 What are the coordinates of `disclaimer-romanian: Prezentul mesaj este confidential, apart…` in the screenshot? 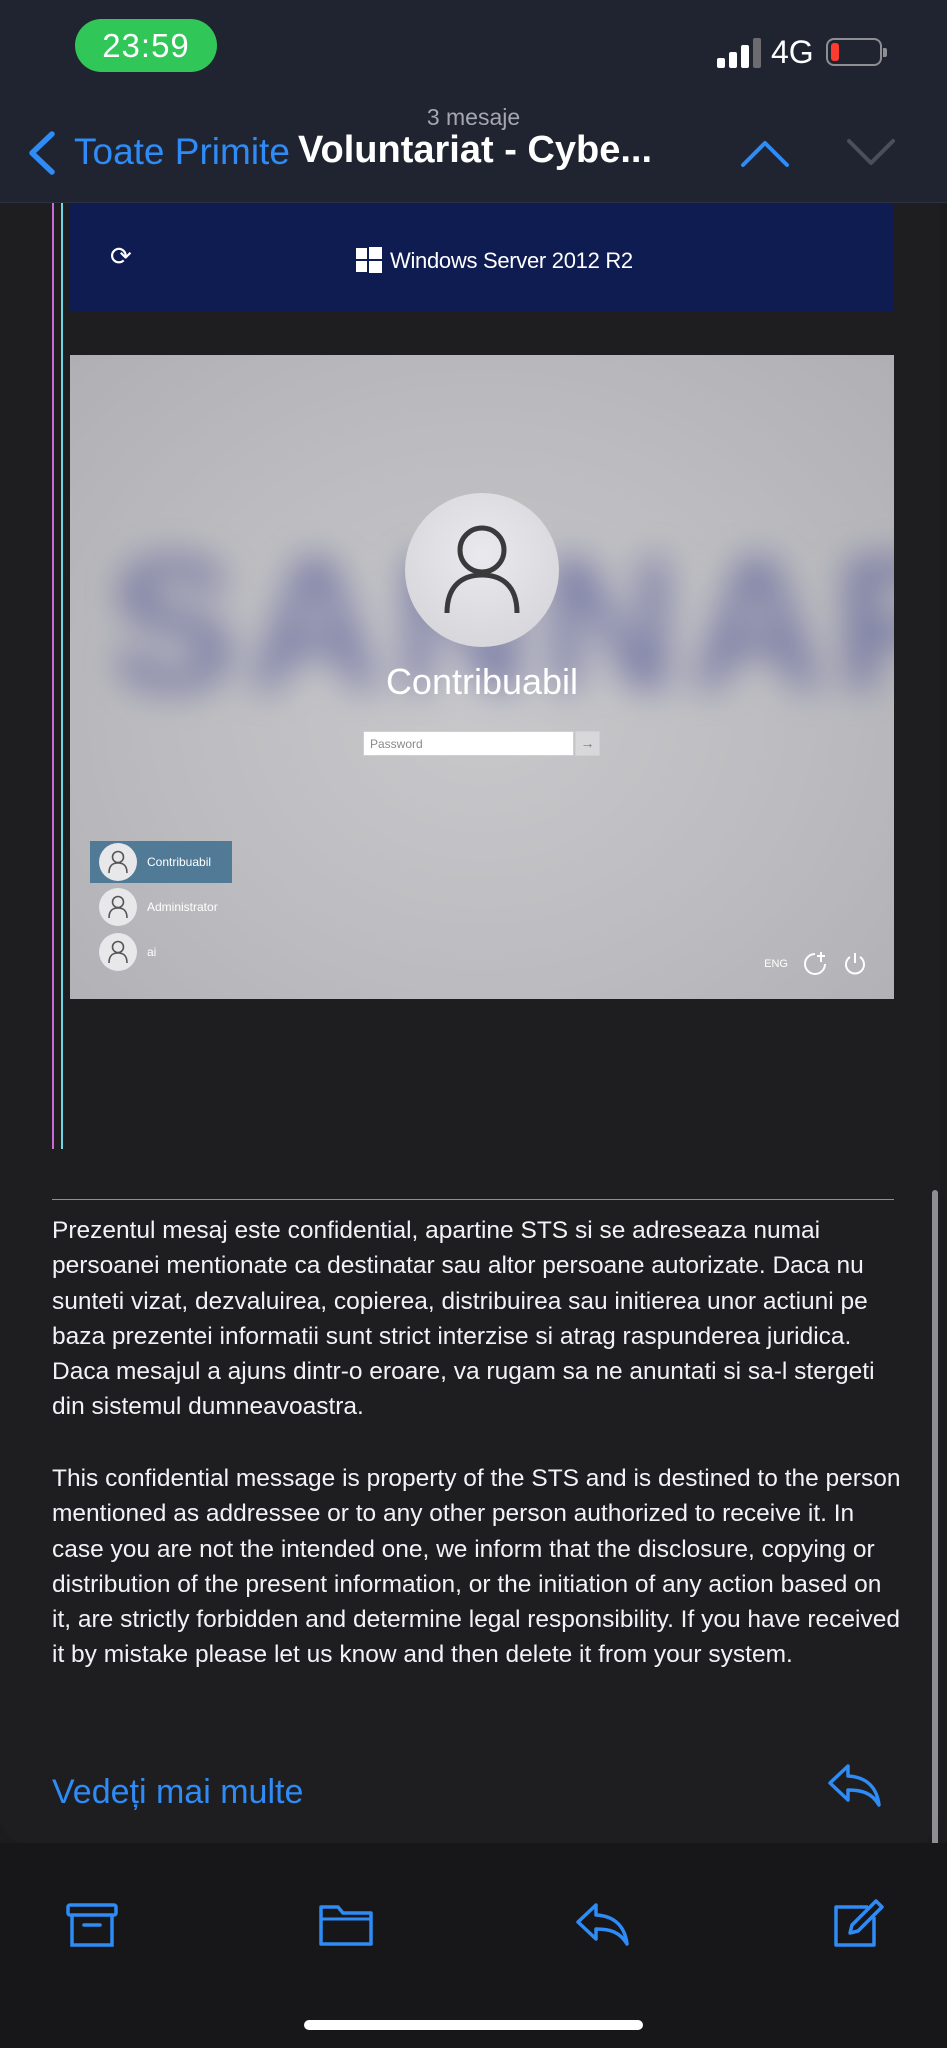 It's located at (463, 1319).